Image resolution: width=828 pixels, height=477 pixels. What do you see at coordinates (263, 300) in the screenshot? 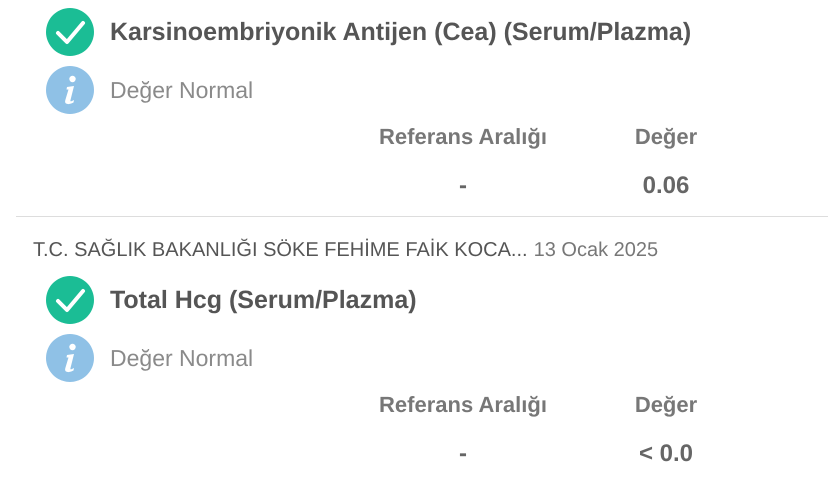
I see `test-name: Total Hcg (Serum/Plazma)` at bounding box center [263, 300].